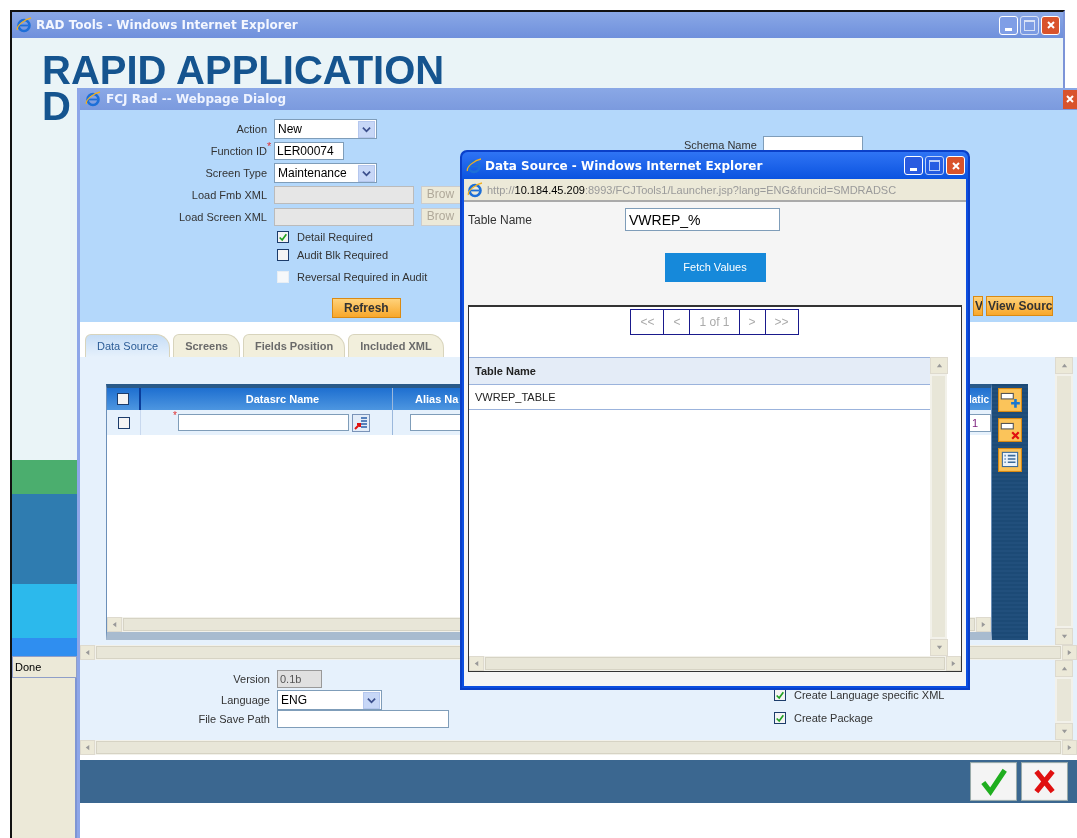  I want to click on version-field: 0.1b, so click(299, 679).